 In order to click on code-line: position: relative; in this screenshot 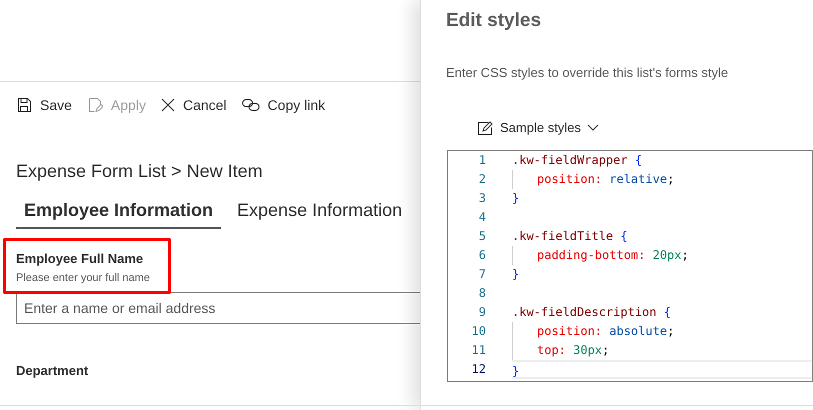, I will do `click(662, 179)`.